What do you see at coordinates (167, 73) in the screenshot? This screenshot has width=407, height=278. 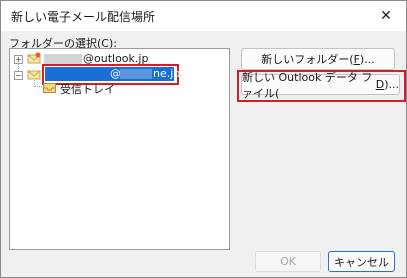 I see `account-domain-text: ne.jp` at bounding box center [167, 73].